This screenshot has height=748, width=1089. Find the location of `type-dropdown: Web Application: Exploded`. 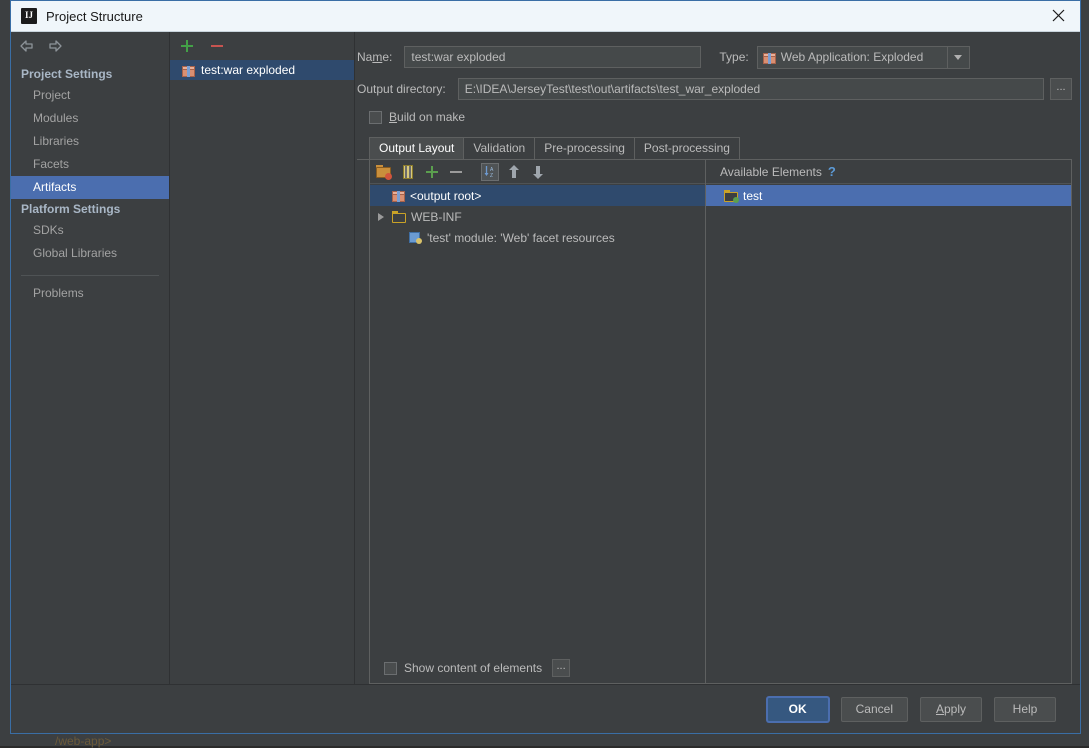

type-dropdown: Web Application: Exploded is located at coordinates (863, 57).